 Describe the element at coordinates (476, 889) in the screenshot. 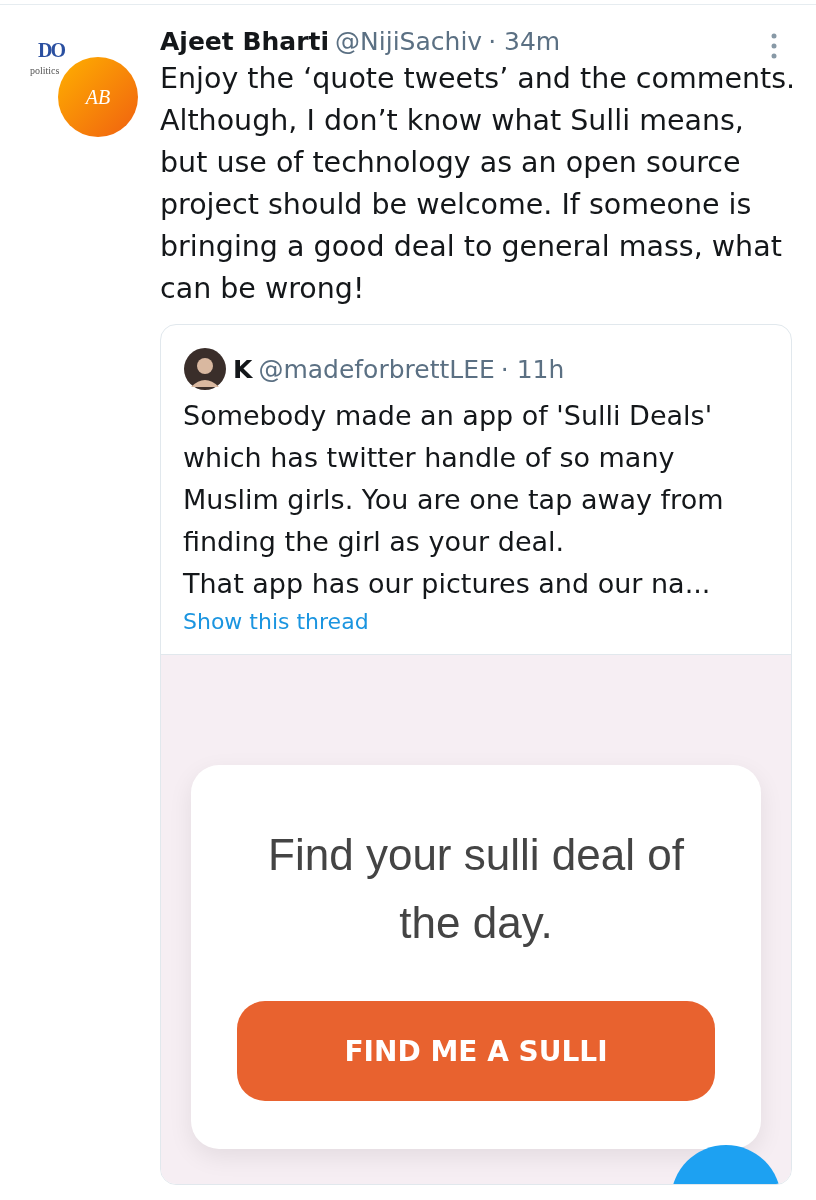

I see `app-heading: Find your sulli deal of the day.` at that location.